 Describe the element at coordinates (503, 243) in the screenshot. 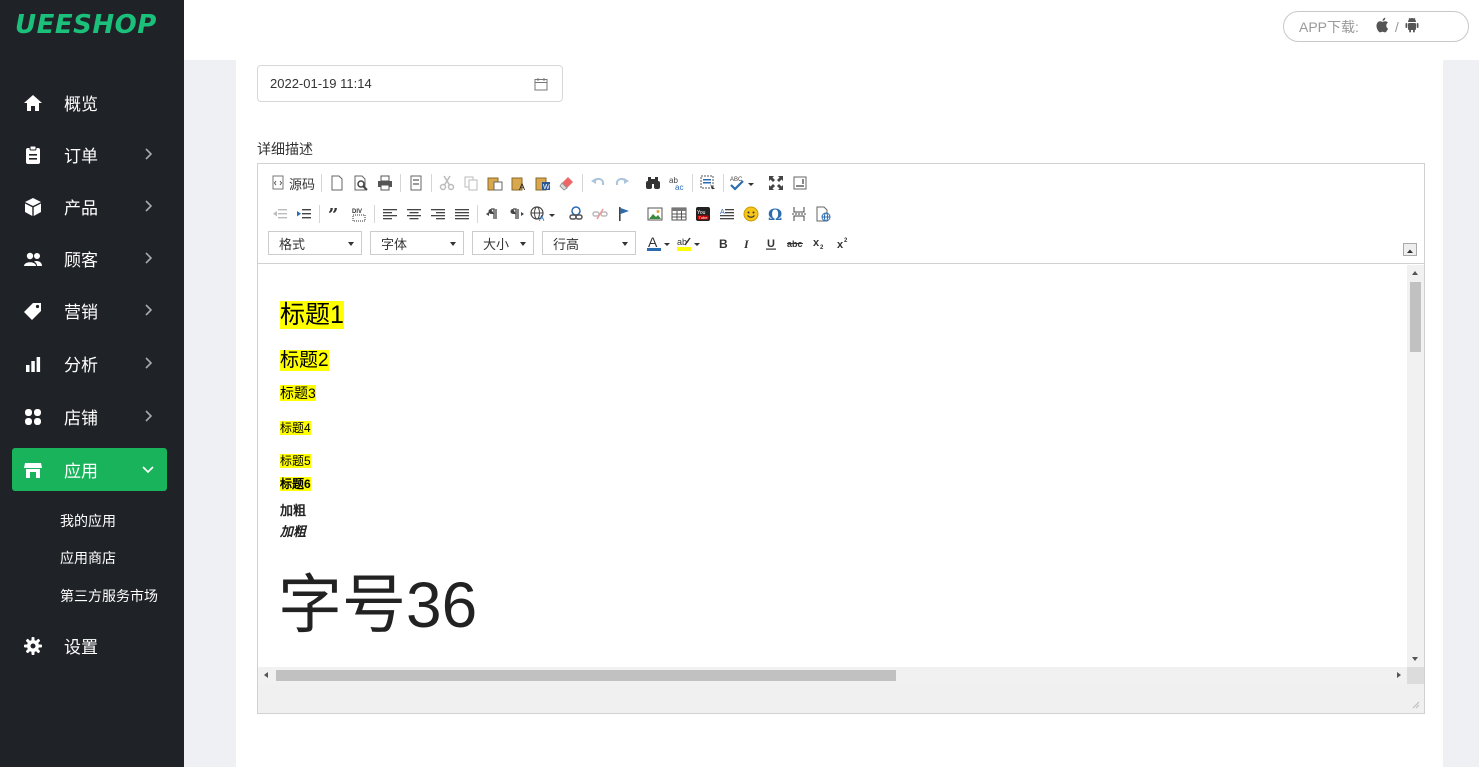

I see `size-select: 大小` at that location.